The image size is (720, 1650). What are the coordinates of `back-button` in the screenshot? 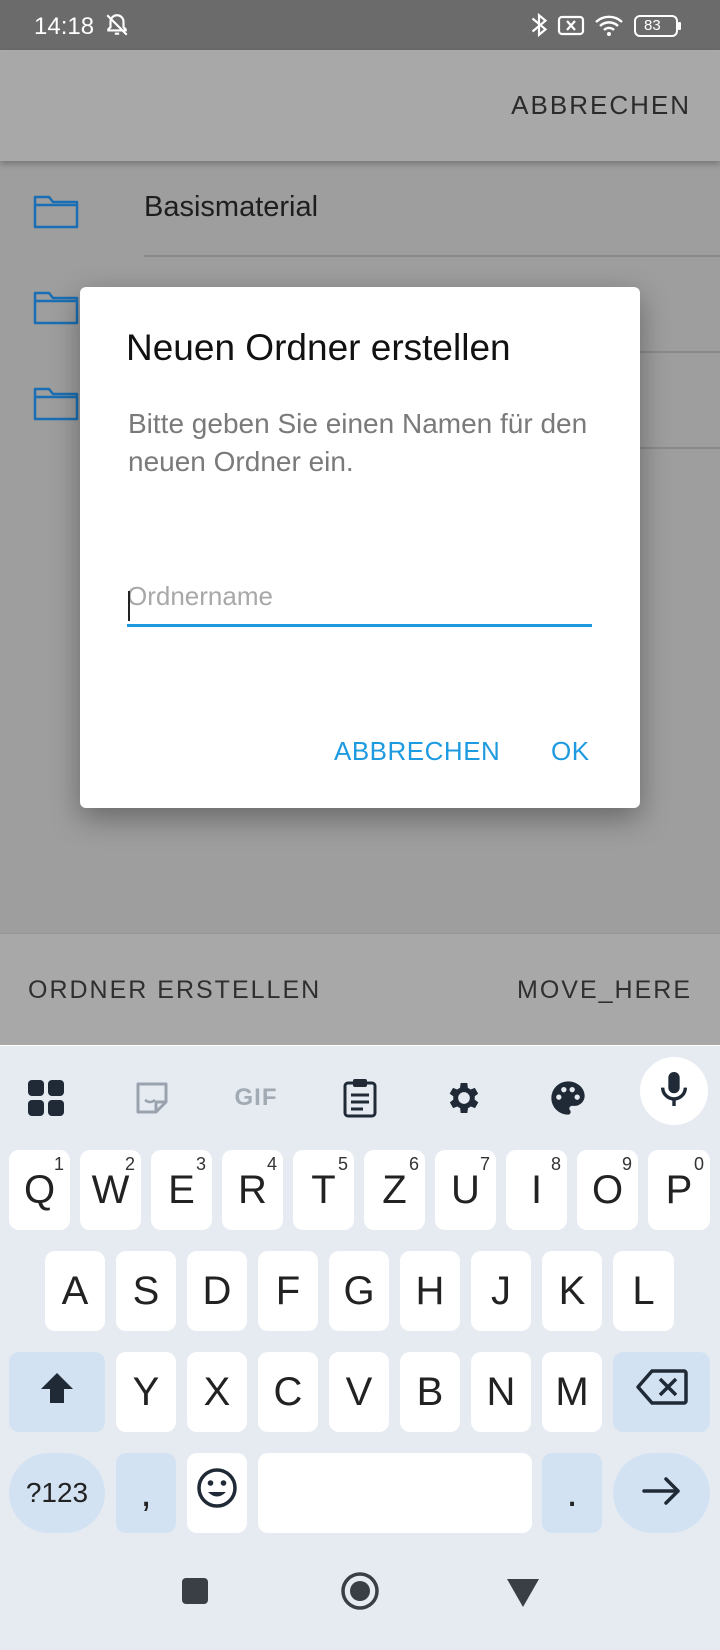 It's located at (523, 1595).